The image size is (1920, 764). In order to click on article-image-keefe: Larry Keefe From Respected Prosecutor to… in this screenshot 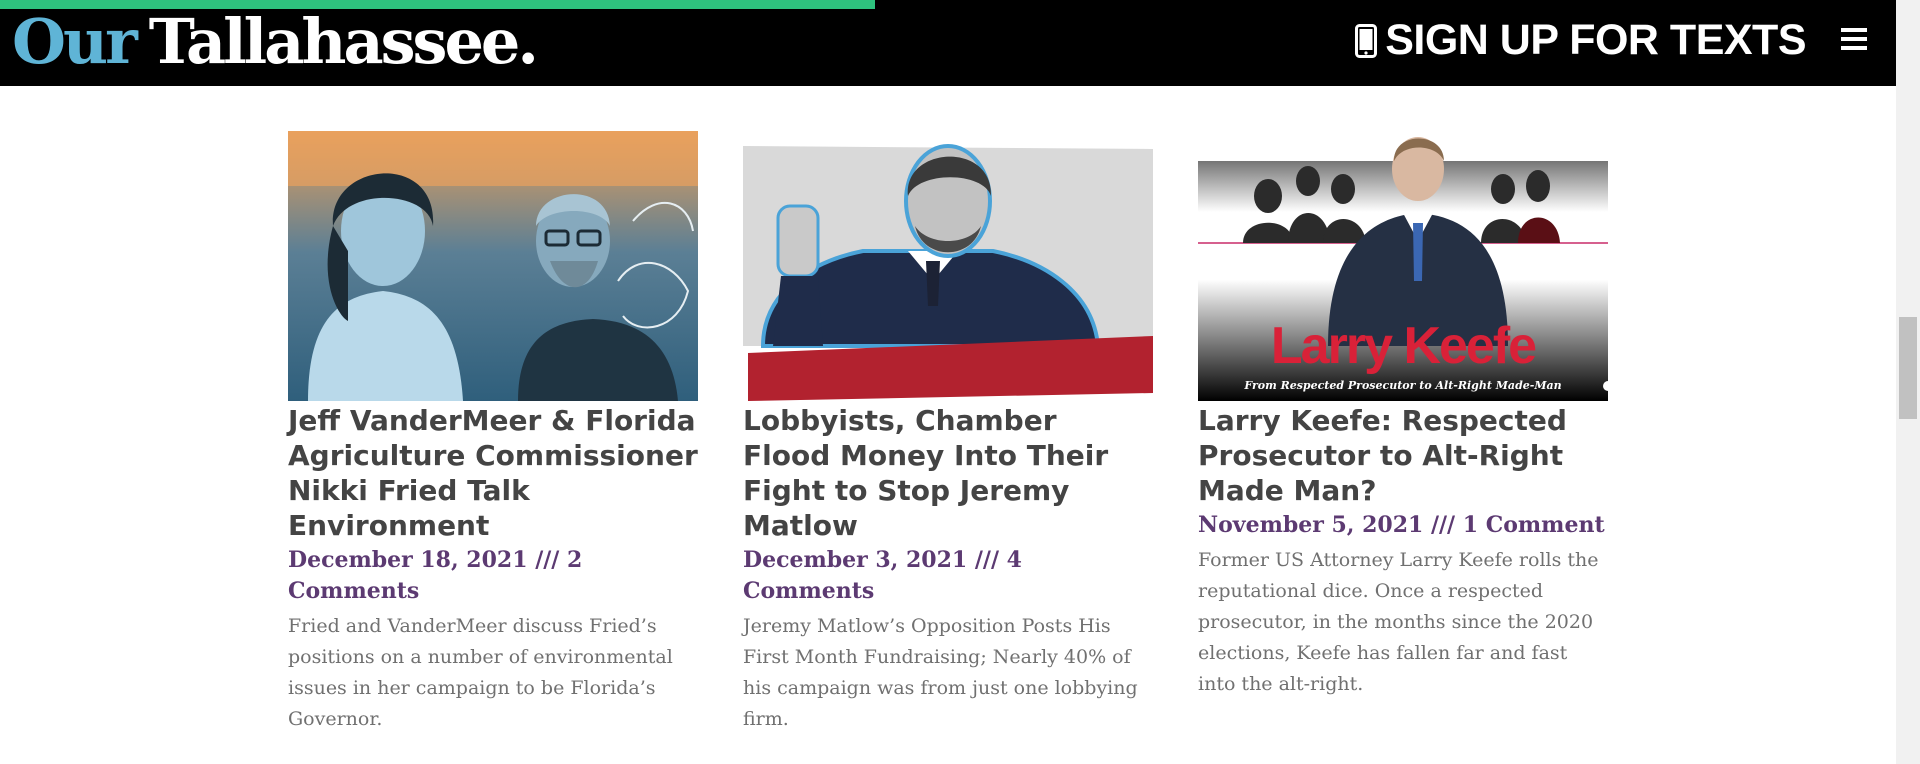, I will do `click(1403, 266)`.